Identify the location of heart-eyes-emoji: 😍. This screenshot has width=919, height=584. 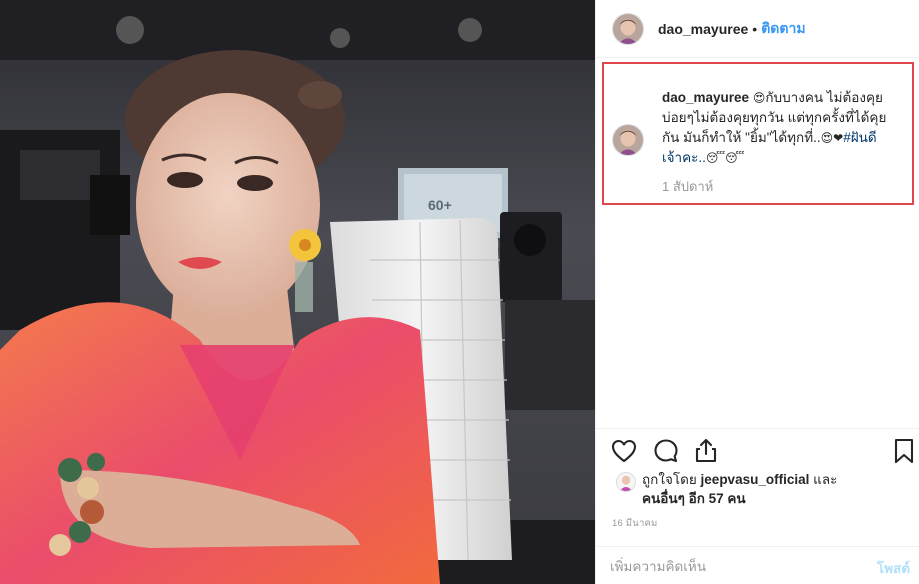
(759, 98).